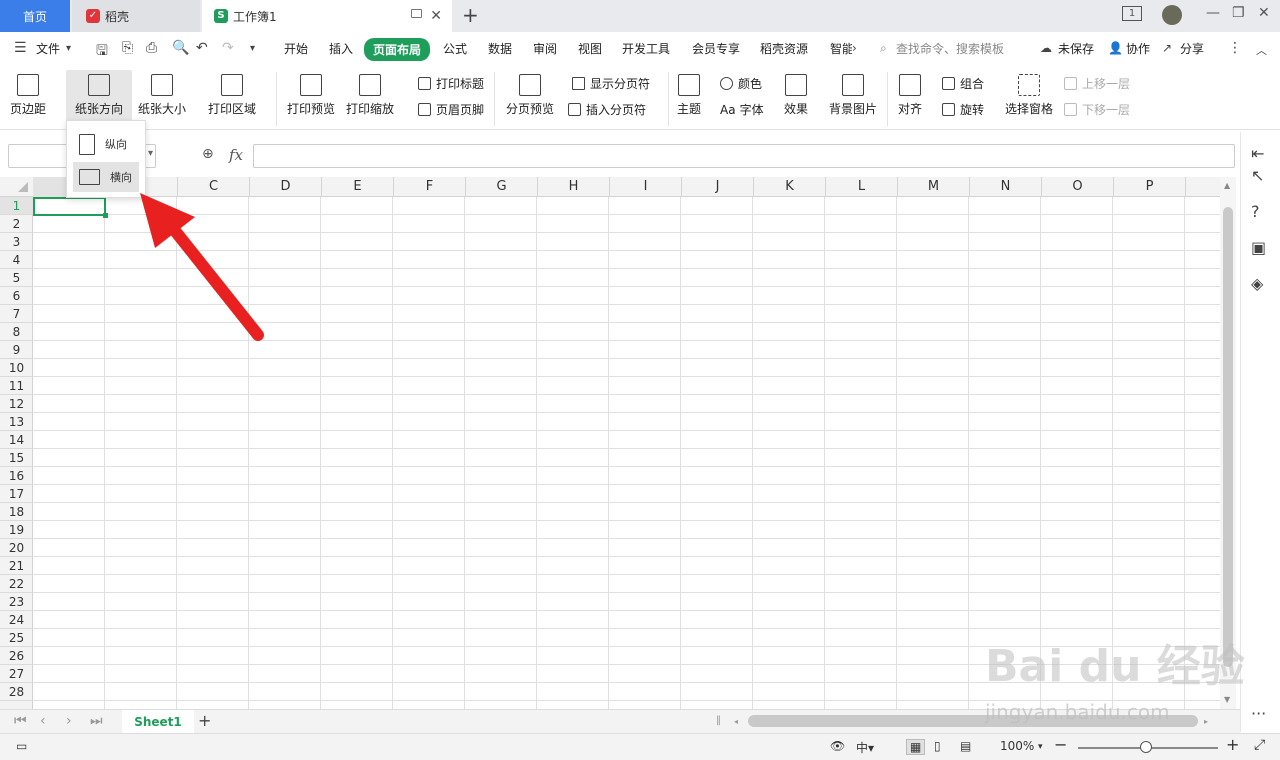  What do you see at coordinates (341, 48) in the screenshot?
I see `menu-insert: 插入` at bounding box center [341, 48].